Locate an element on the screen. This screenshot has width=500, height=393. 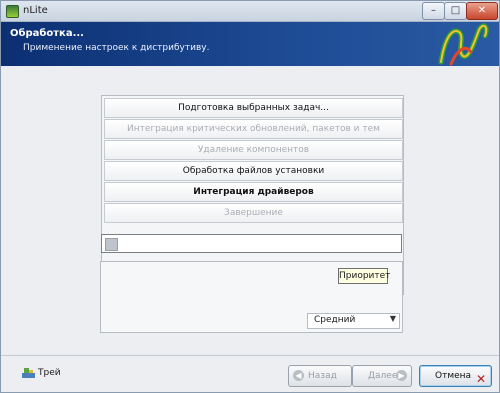
maximize-button: □ is located at coordinates (455, 11).